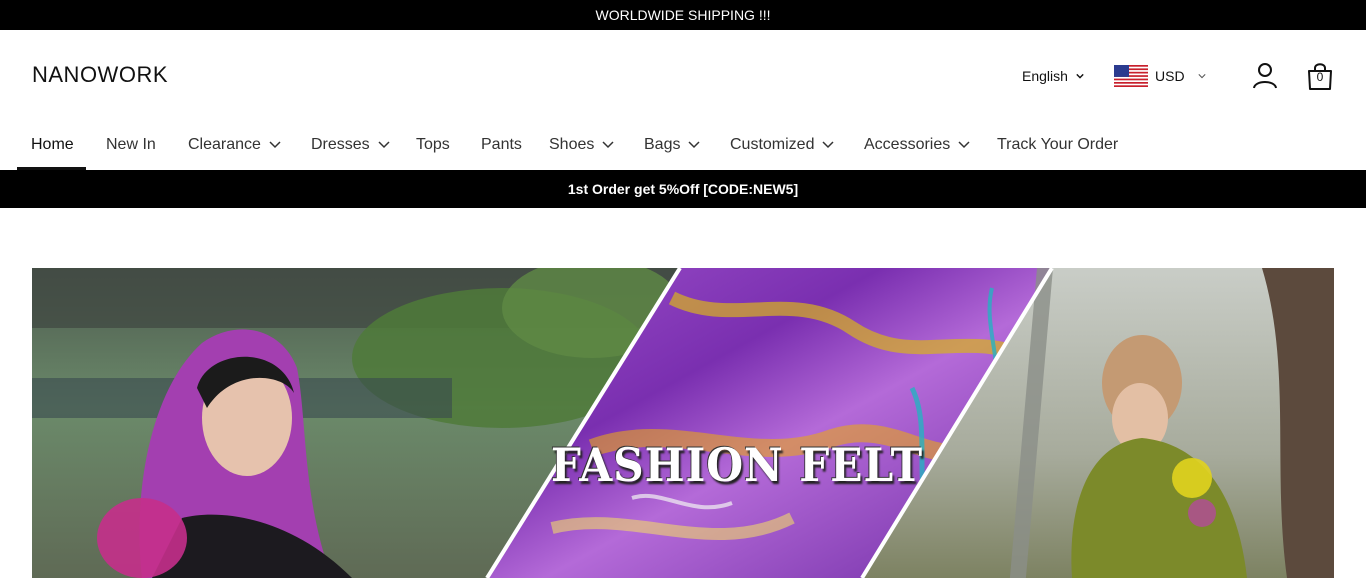 This screenshot has width=1366, height=578. What do you see at coordinates (772, 144) in the screenshot?
I see `nav-label: Customized` at bounding box center [772, 144].